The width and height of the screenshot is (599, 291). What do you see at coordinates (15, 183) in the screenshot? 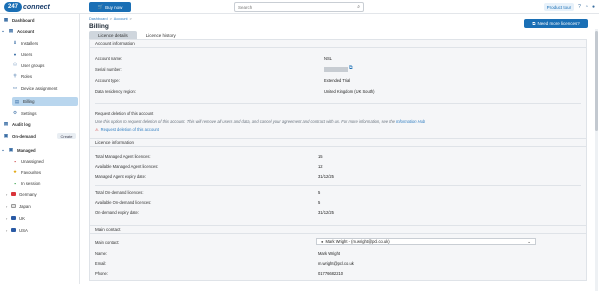
I see `in-session-icon: ▪` at bounding box center [15, 183].